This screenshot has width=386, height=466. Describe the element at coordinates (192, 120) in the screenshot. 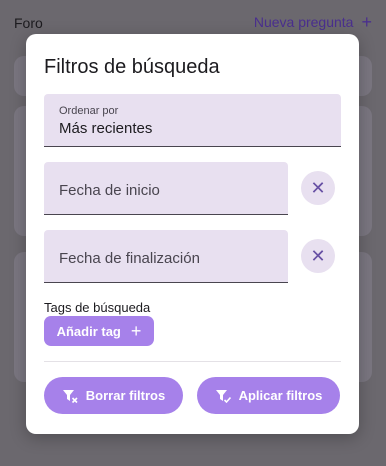

I see `sort-select: Ordenar por Más recientes` at that location.